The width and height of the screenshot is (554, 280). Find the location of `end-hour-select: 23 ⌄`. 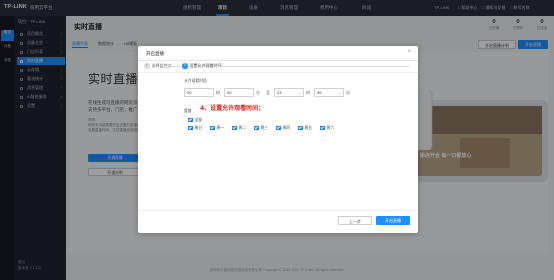

end-hour-select: 23 ⌄ is located at coordinates (289, 92).